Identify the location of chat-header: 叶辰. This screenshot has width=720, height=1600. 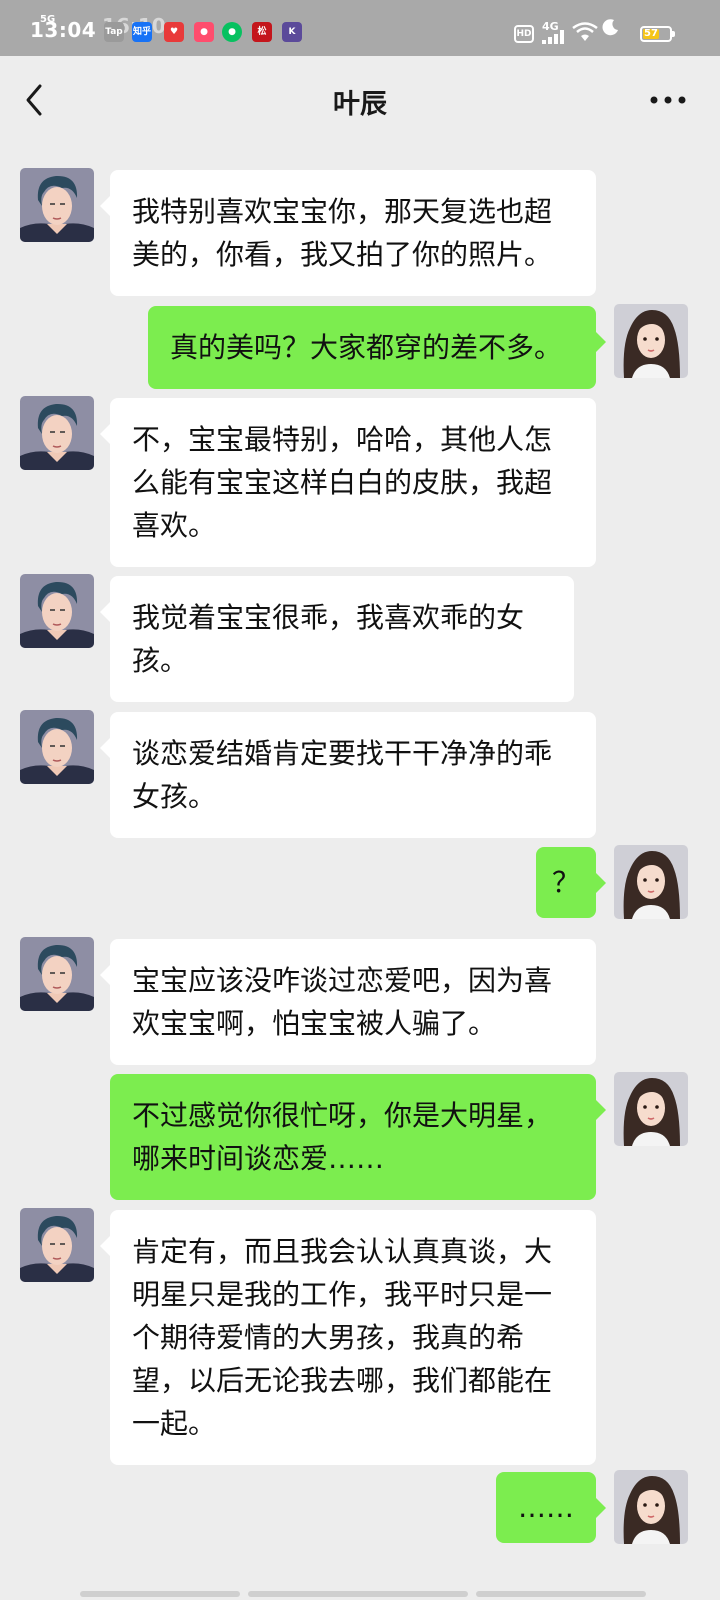
(360, 99).